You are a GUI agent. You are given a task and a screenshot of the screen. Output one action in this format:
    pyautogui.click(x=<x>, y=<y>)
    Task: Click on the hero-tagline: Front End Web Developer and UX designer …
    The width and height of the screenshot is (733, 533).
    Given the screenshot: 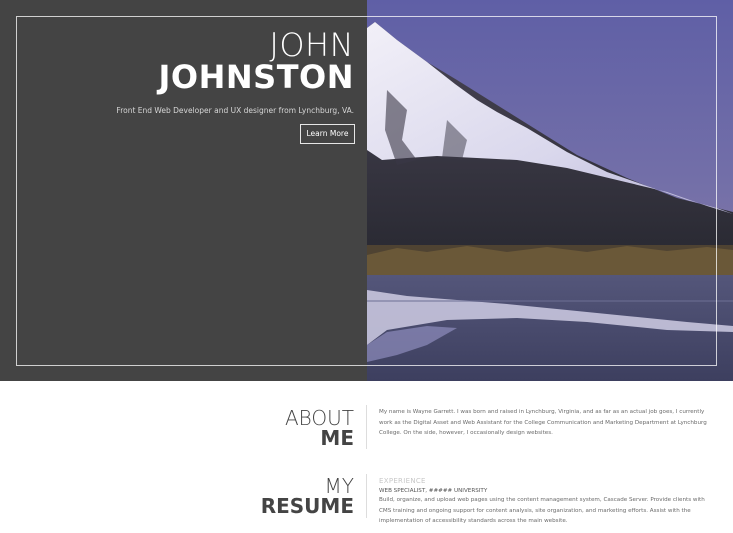 What is the action you would take?
    pyautogui.click(x=235, y=110)
    